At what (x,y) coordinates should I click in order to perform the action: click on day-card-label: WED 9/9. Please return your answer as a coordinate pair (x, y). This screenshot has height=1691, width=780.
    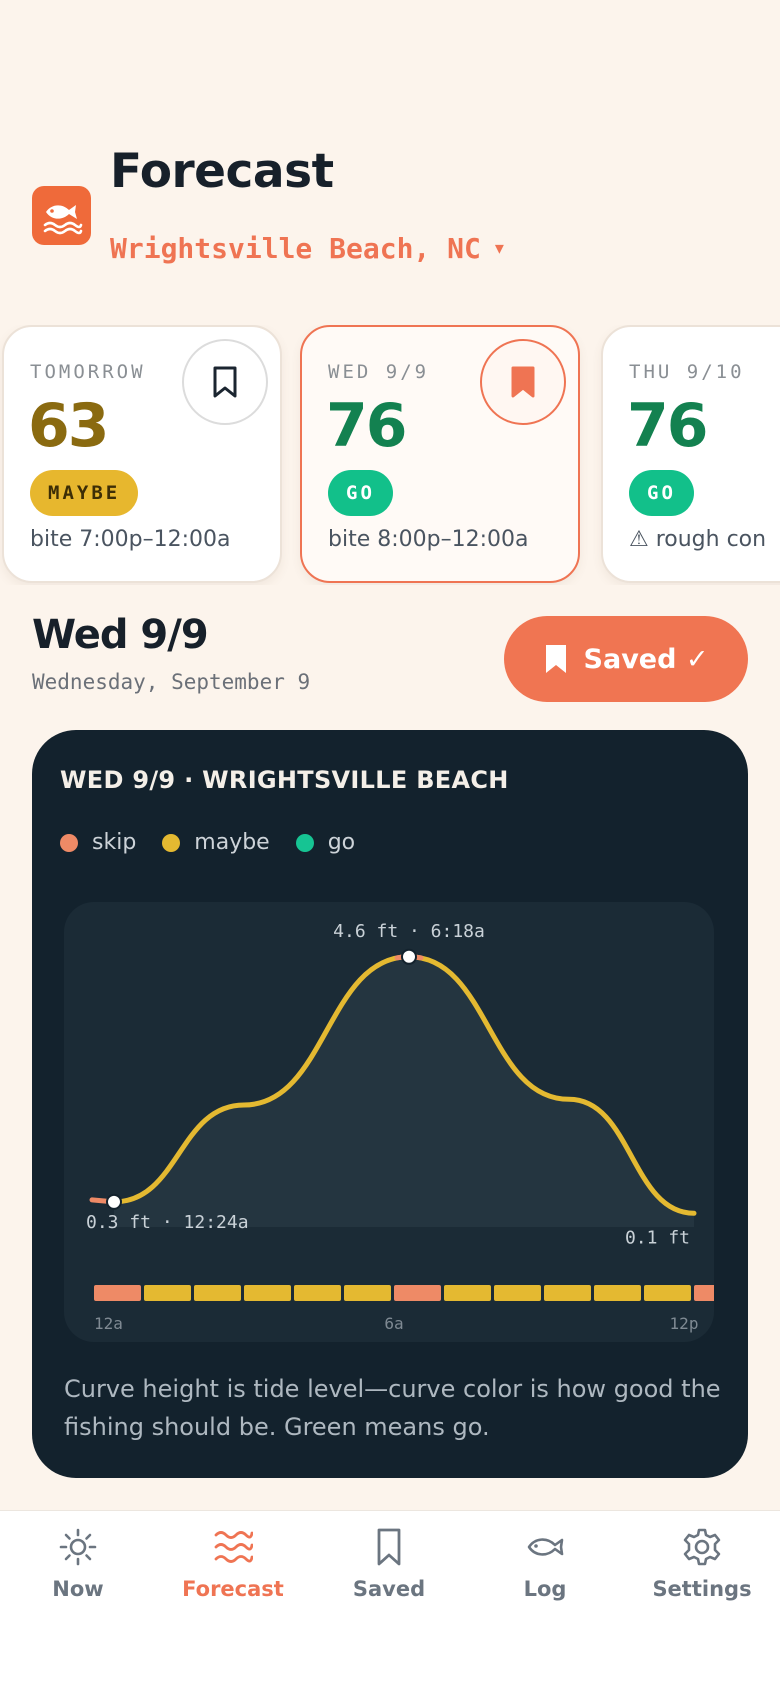
    Looking at the image, I should click on (379, 372).